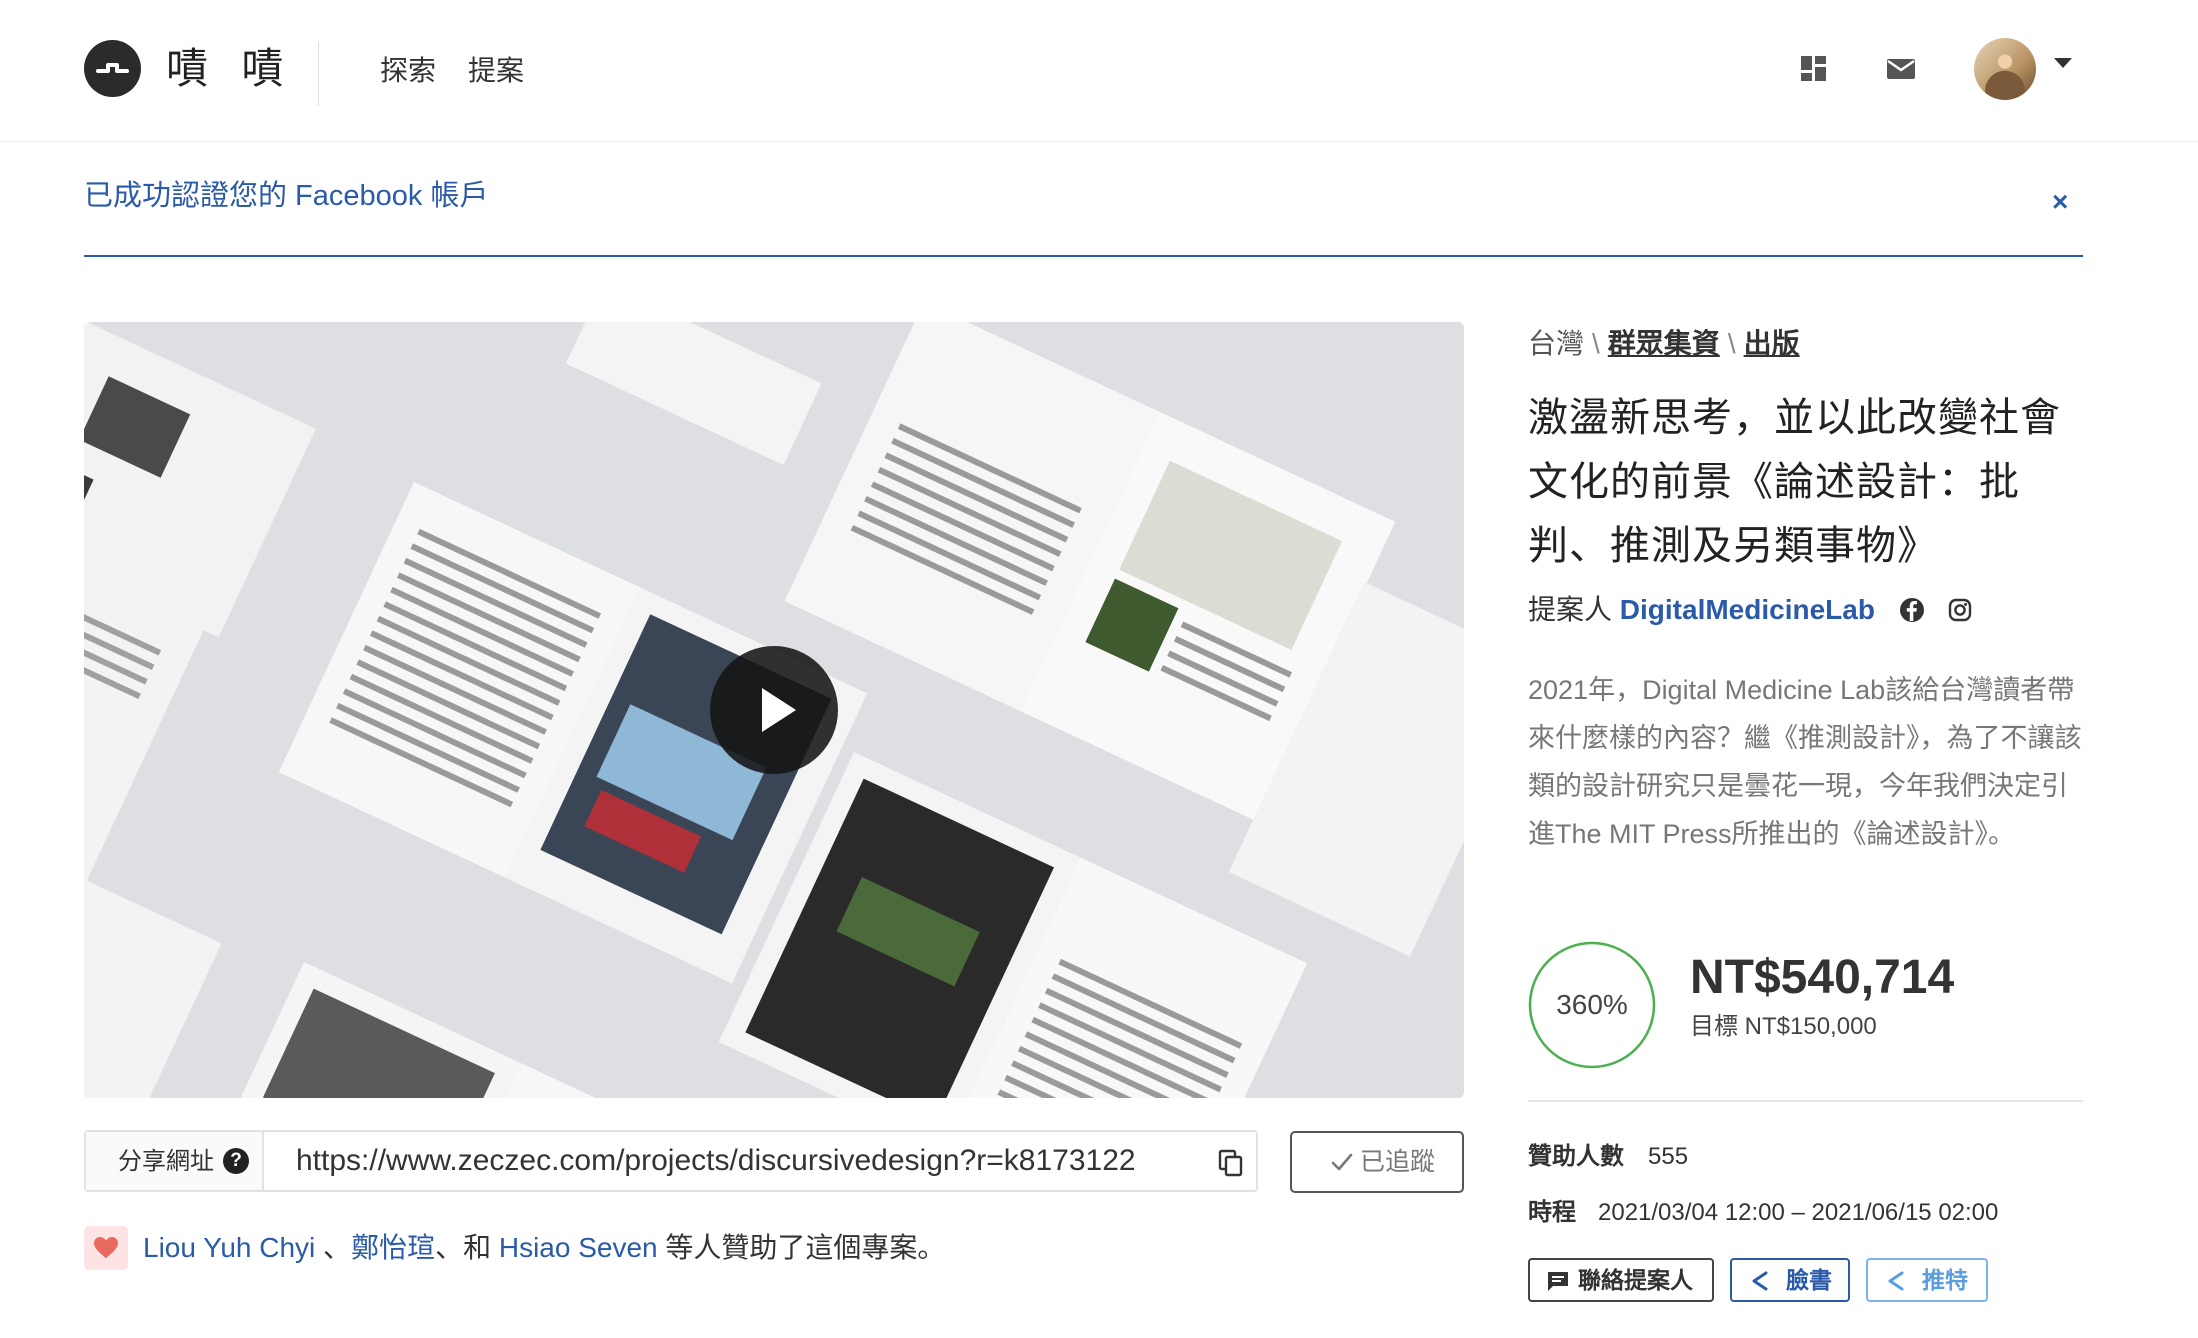 This screenshot has height=1338, width=2198. Describe the element at coordinates (229, 68) in the screenshot. I see `brand-name: 嘖 嘖` at that location.